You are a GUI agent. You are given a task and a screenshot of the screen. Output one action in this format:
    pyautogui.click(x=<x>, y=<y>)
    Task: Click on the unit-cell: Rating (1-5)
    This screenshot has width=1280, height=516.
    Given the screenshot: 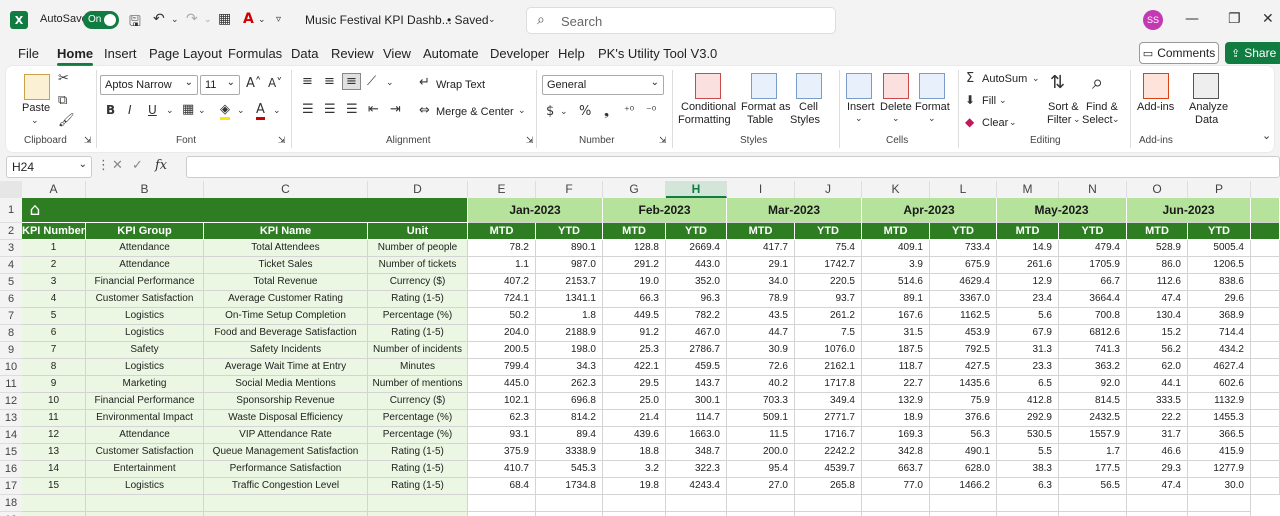 What is the action you would take?
    pyautogui.click(x=418, y=333)
    